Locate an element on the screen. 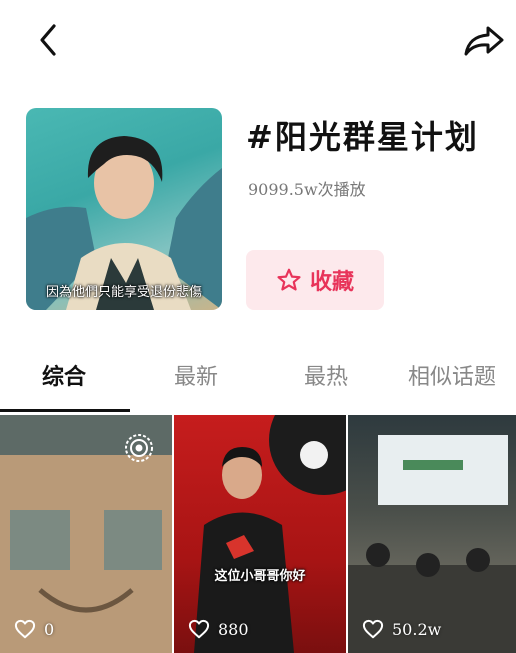 This screenshot has height=653, width=516. chevron-left-icon is located at coordinates (48, 40).